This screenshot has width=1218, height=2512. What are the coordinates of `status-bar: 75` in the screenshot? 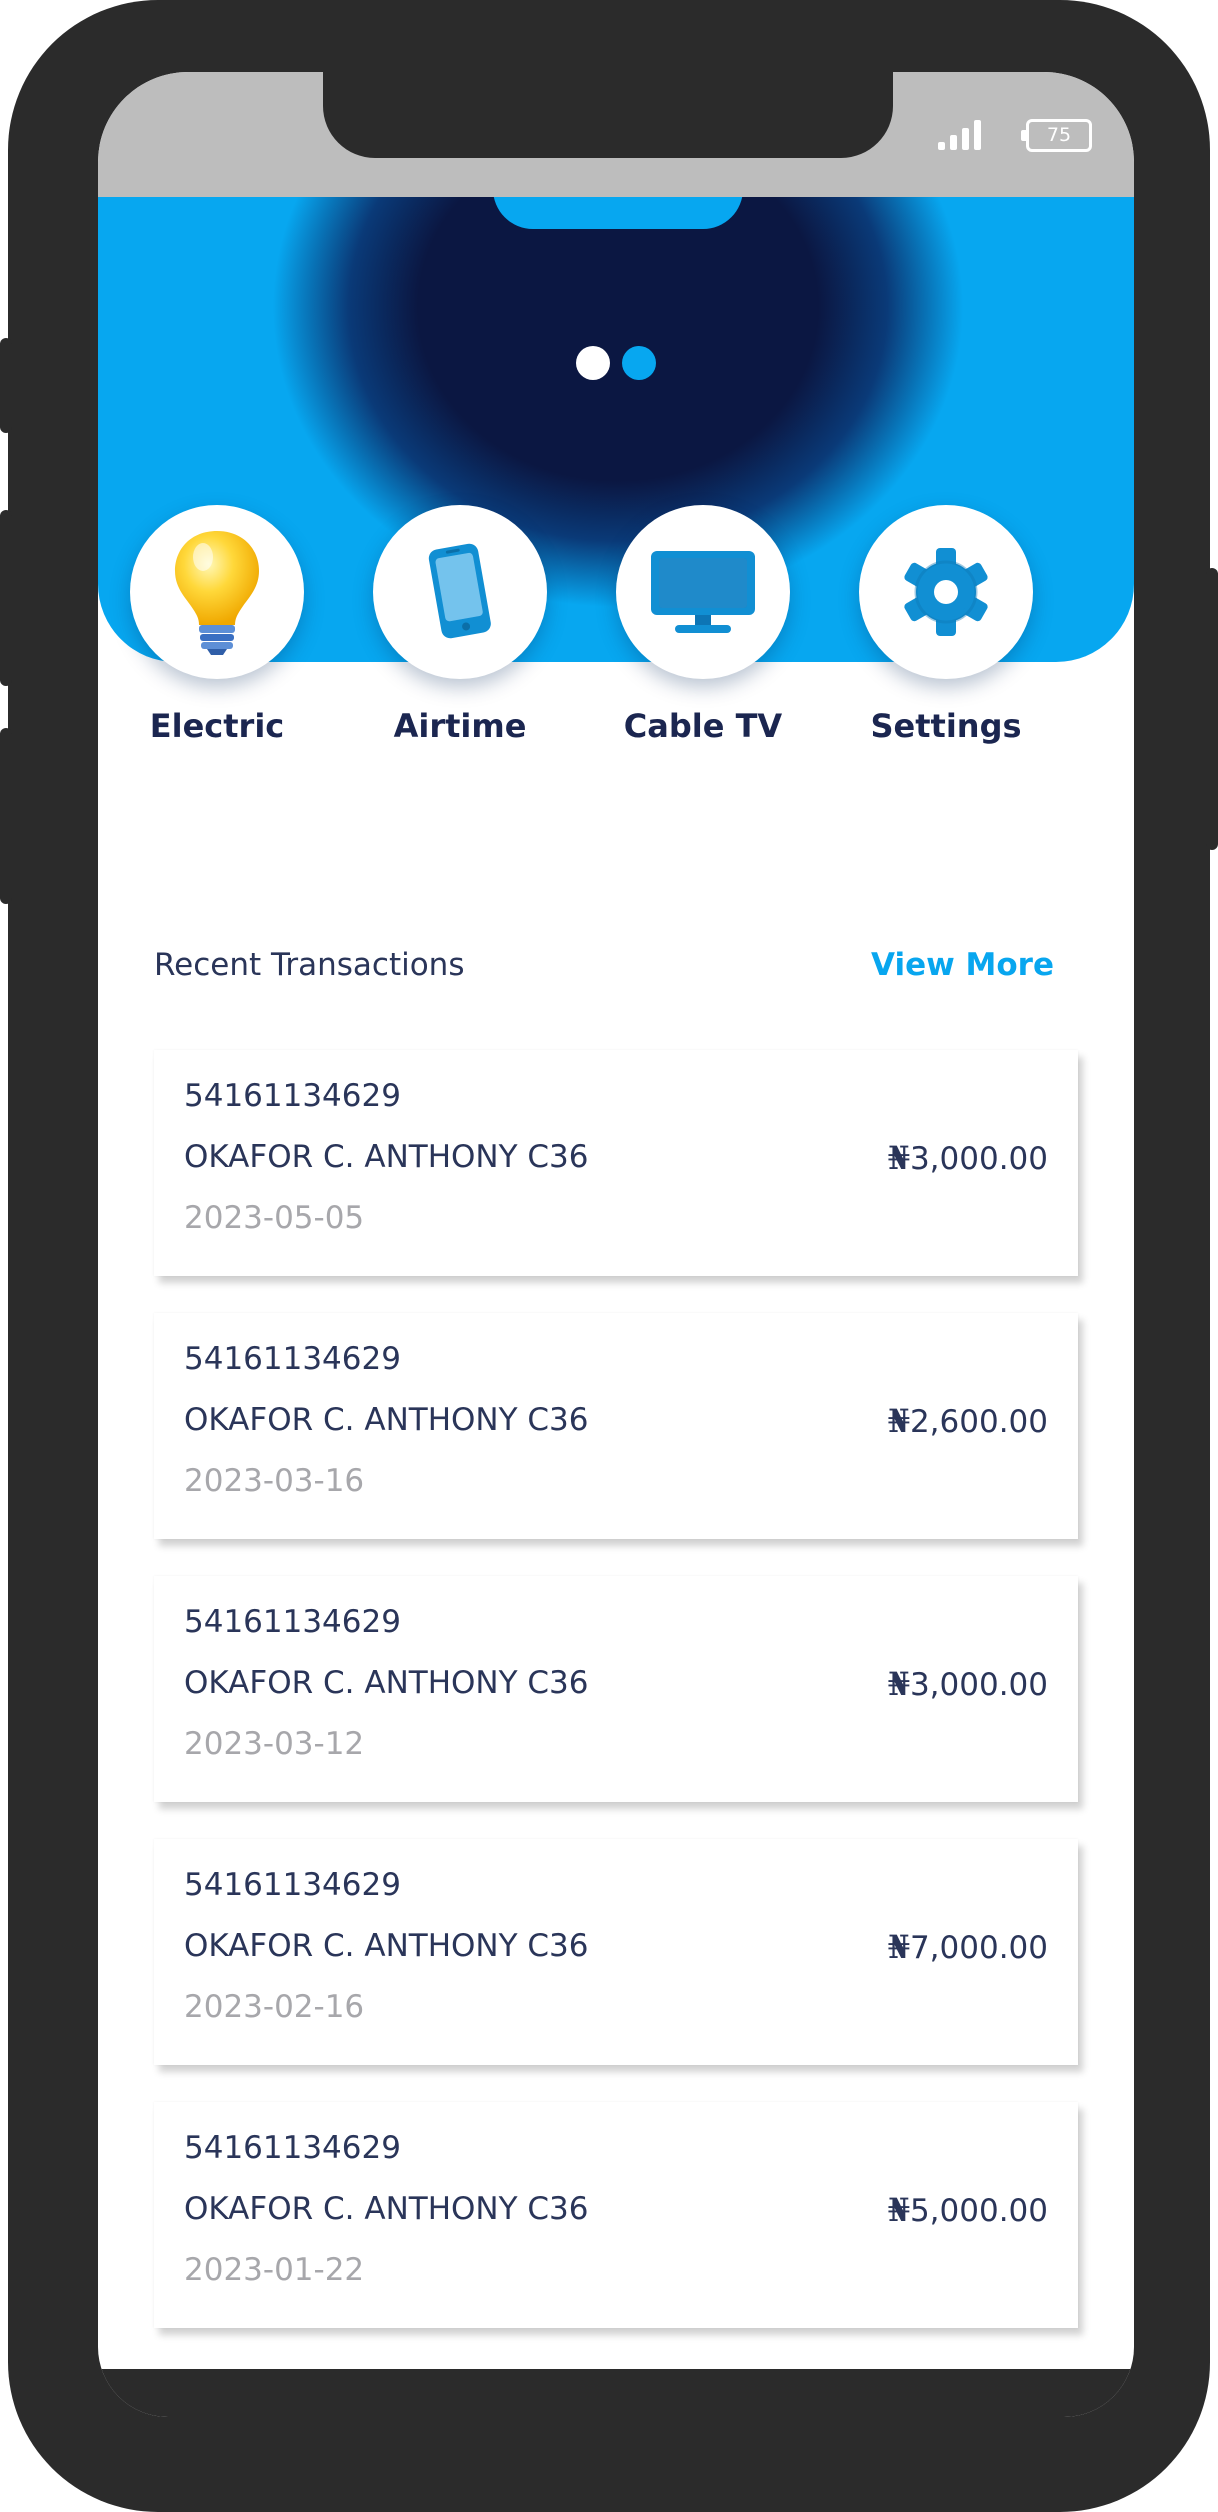 It's located at (616, 134).